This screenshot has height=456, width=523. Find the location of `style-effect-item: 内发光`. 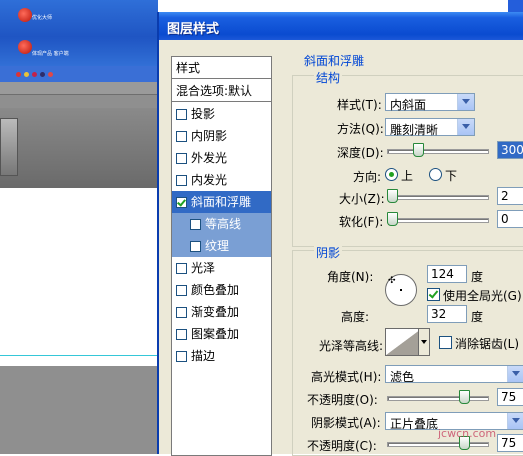

style-effect-item: 内发光 is located at coordinates (221, 180).